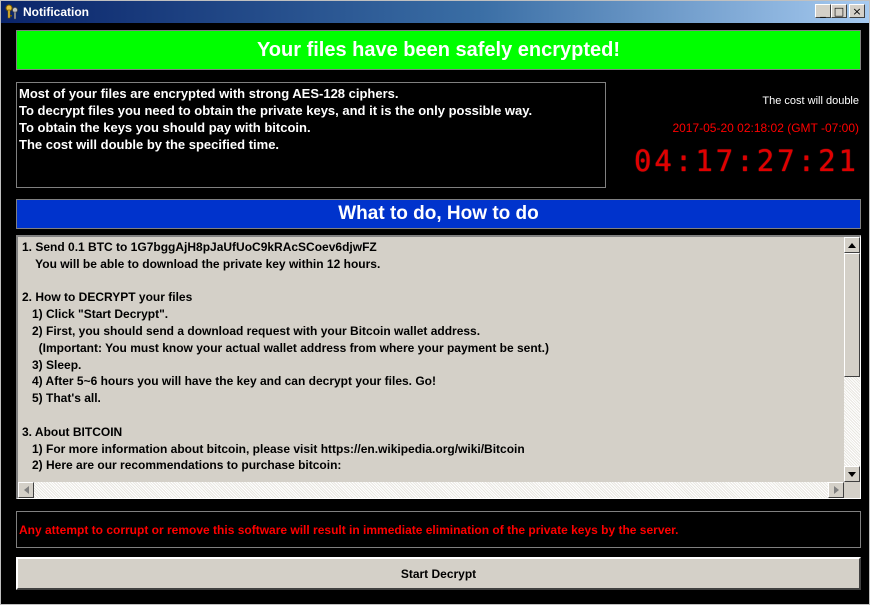  Describe the element at coordinates (12, 12) in the screenshot. I see `app-keys-icon` at that location.